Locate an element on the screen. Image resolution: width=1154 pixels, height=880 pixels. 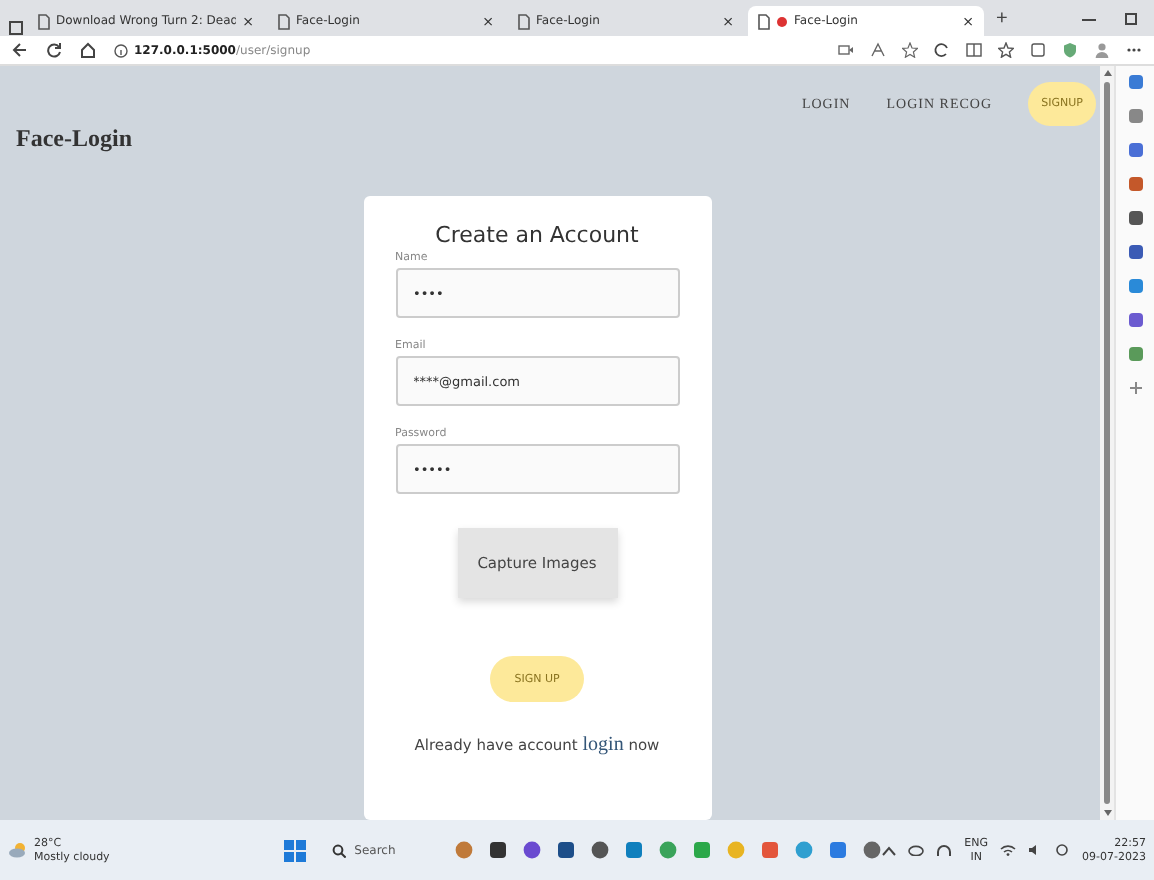
scroll-down-icon is located at coordinates (1107, 813).